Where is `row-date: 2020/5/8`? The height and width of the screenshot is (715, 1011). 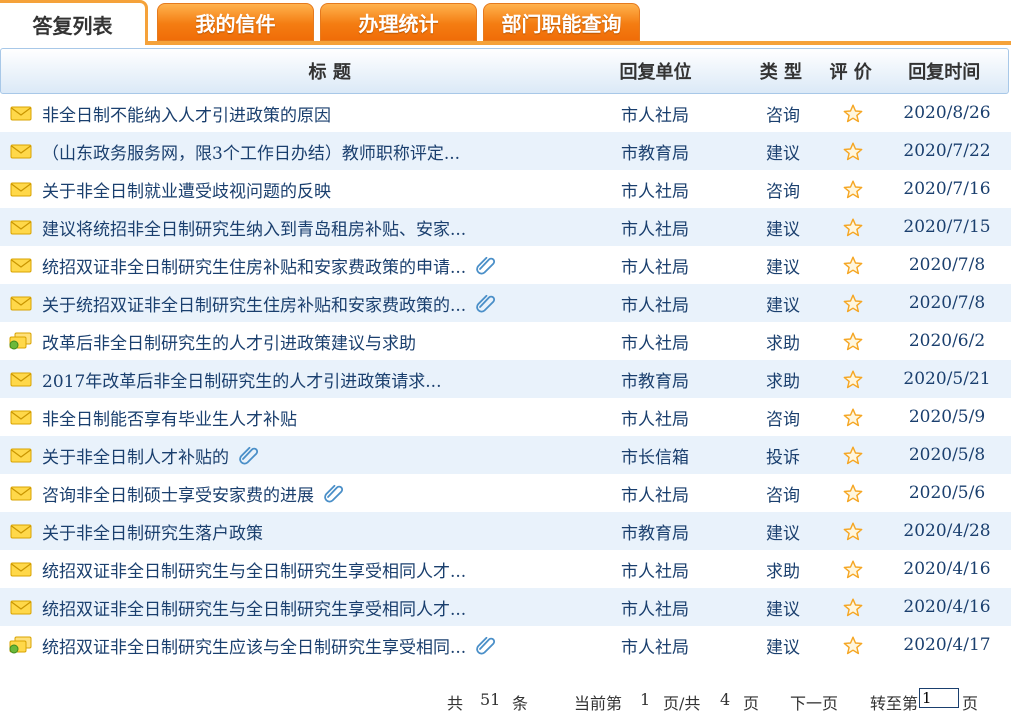 row-date: 2020/5/8 is located at coordinates (947, 455).